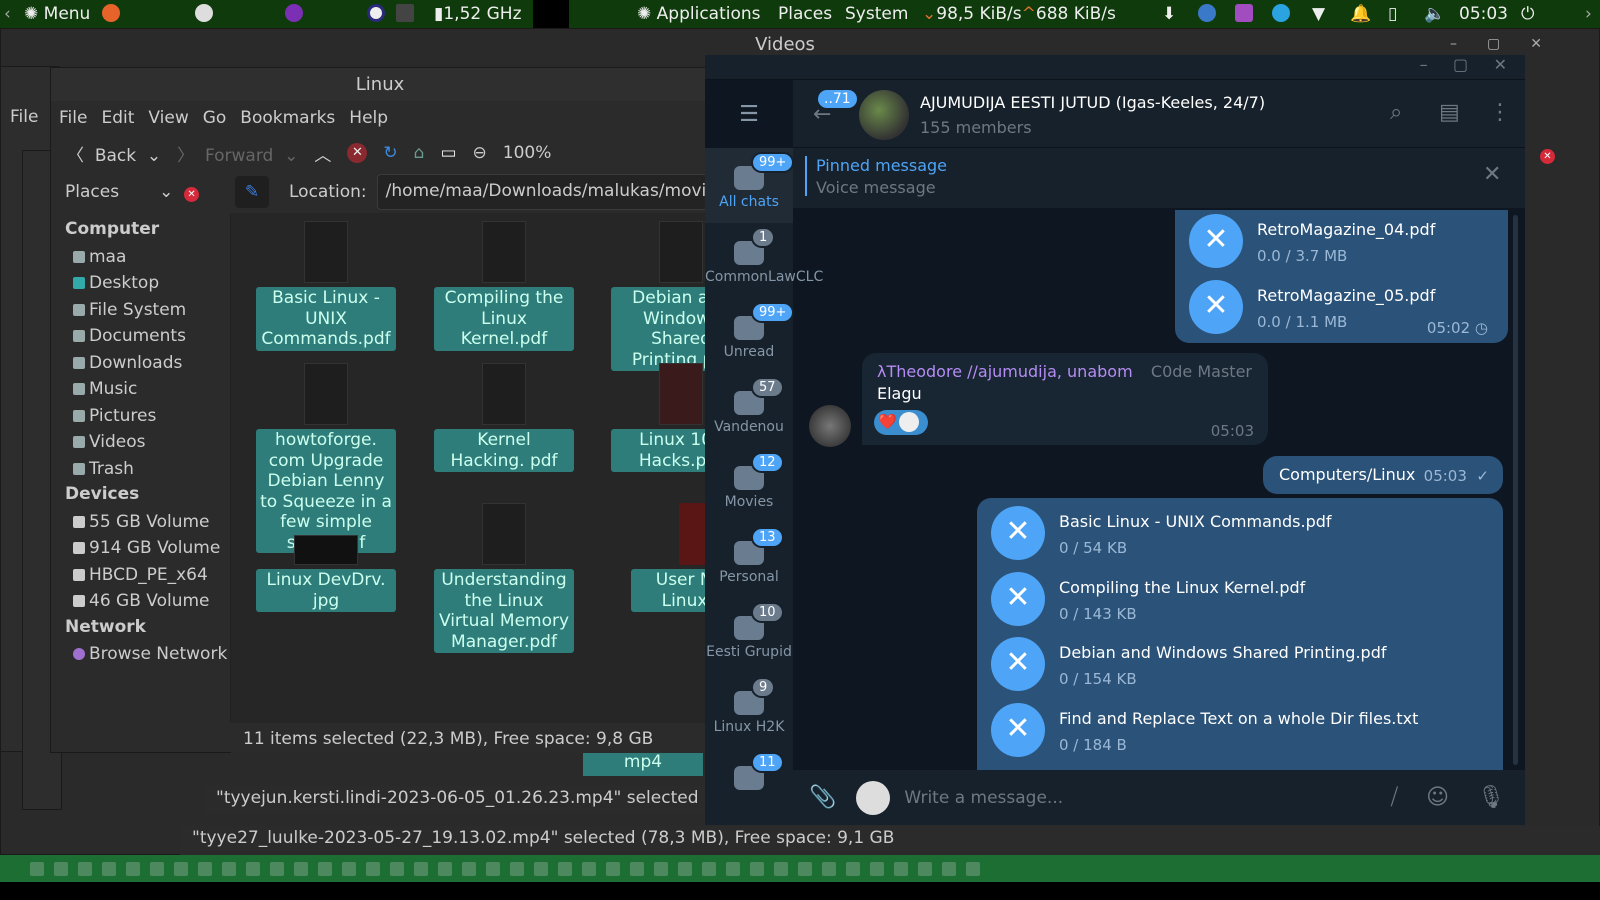 This screenshot has width=1600, height=900. I want to click on chat-avatar, so click(884, 115).